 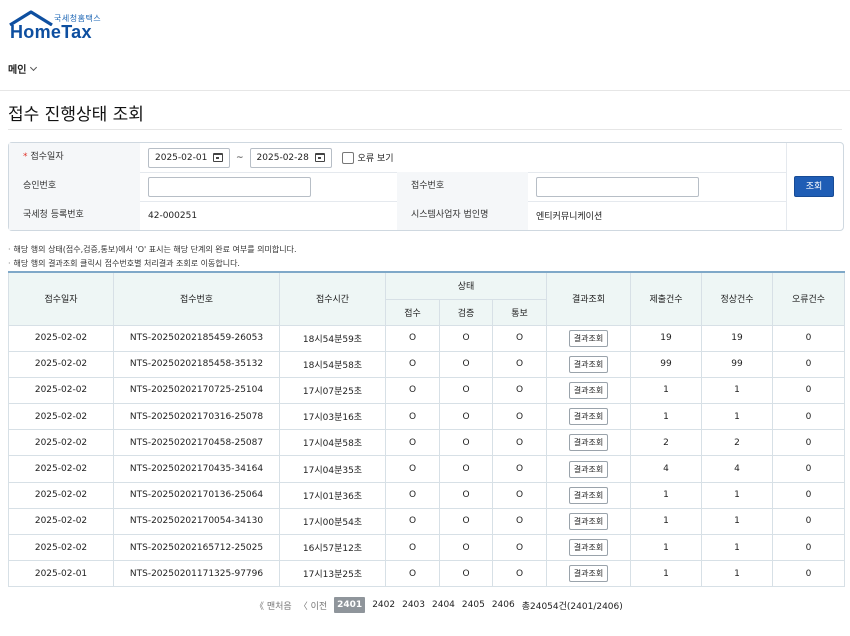 What do you see at coordinates (152, 264) in the screenshot?
I see `note-item: 해당 행의 결과조회 클릭시 접수번호별 처리결과 조회로 이동합니다.` at bounding box center [152, 264].